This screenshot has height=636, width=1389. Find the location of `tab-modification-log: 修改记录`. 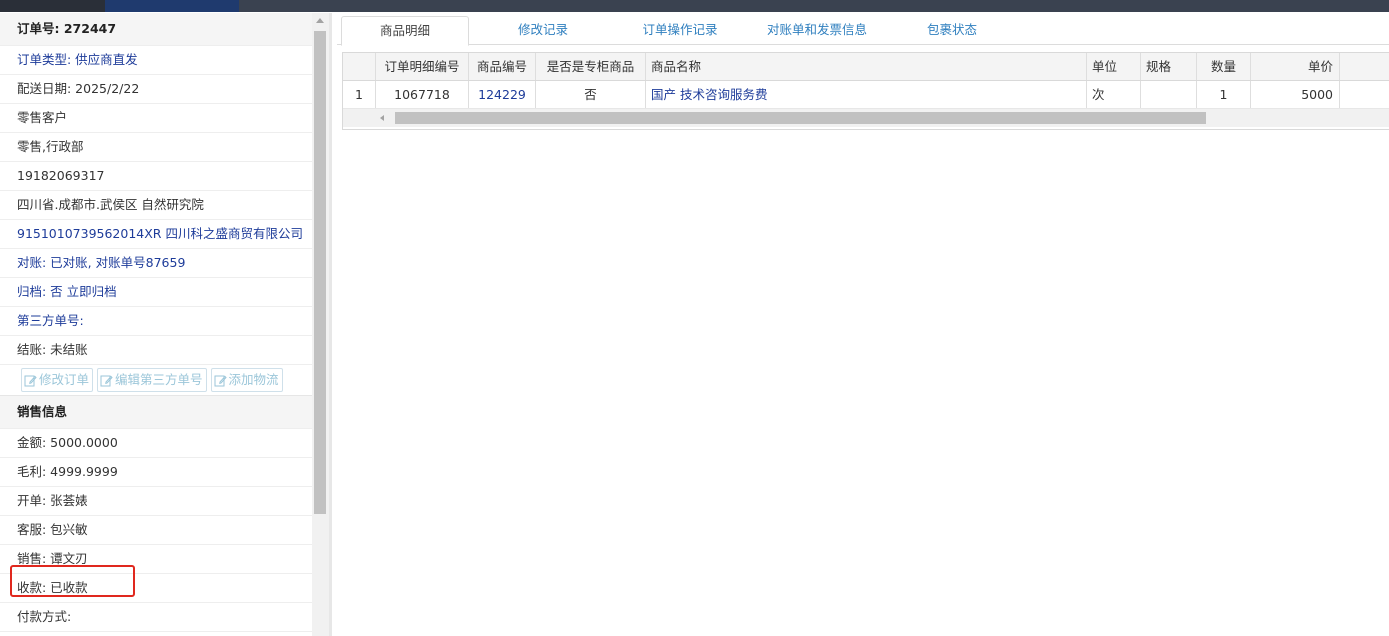

tab-modification-log: 修改记录 is located at coordinates (543, 30).